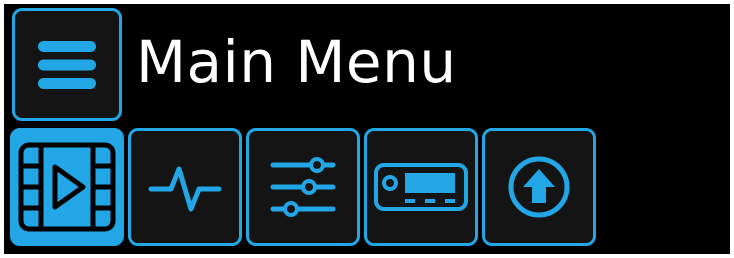  I want to click on device-receiver-icon, so click(421, 187).